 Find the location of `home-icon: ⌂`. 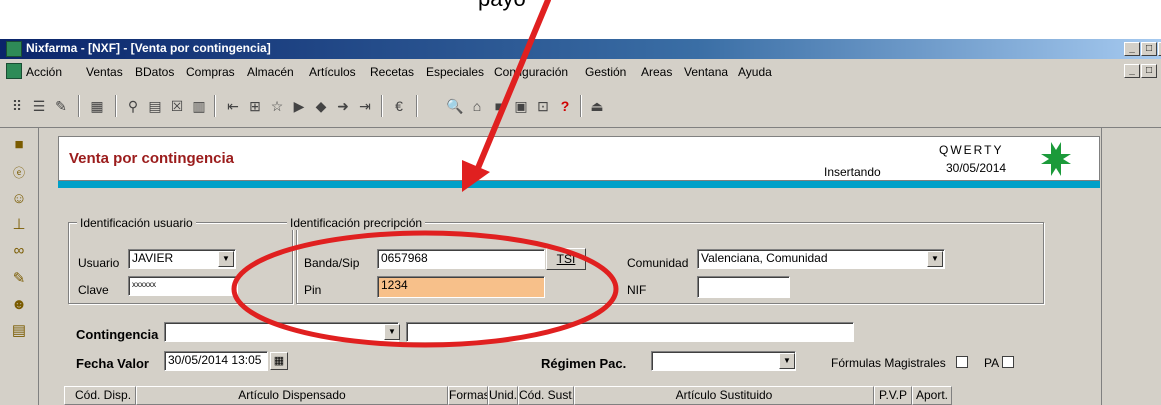

home-icon: ⌂ is located at coordinates (477, 106).